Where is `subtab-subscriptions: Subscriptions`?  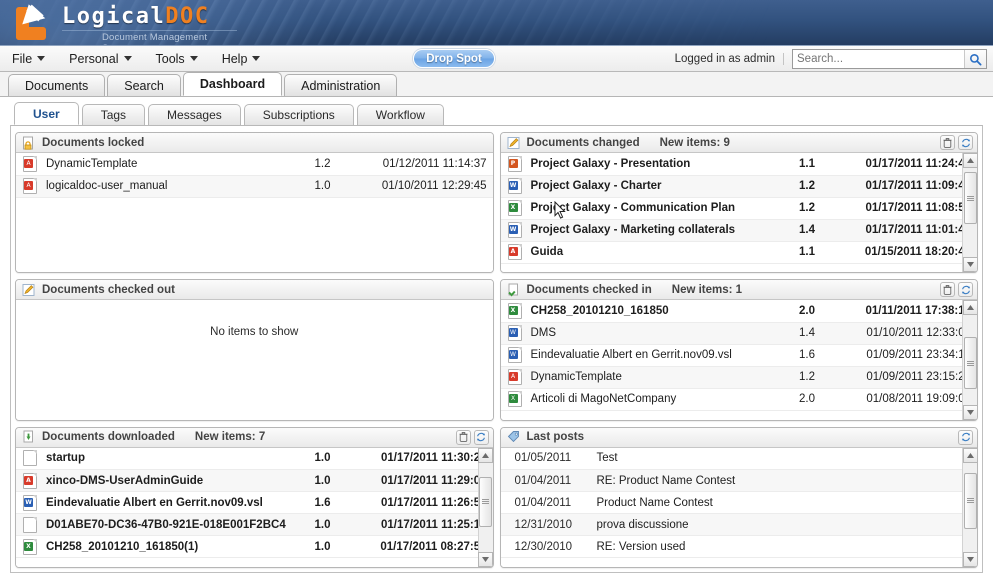 subtab-subscriptions: Subscriptions is located at coordinates (298, 114).